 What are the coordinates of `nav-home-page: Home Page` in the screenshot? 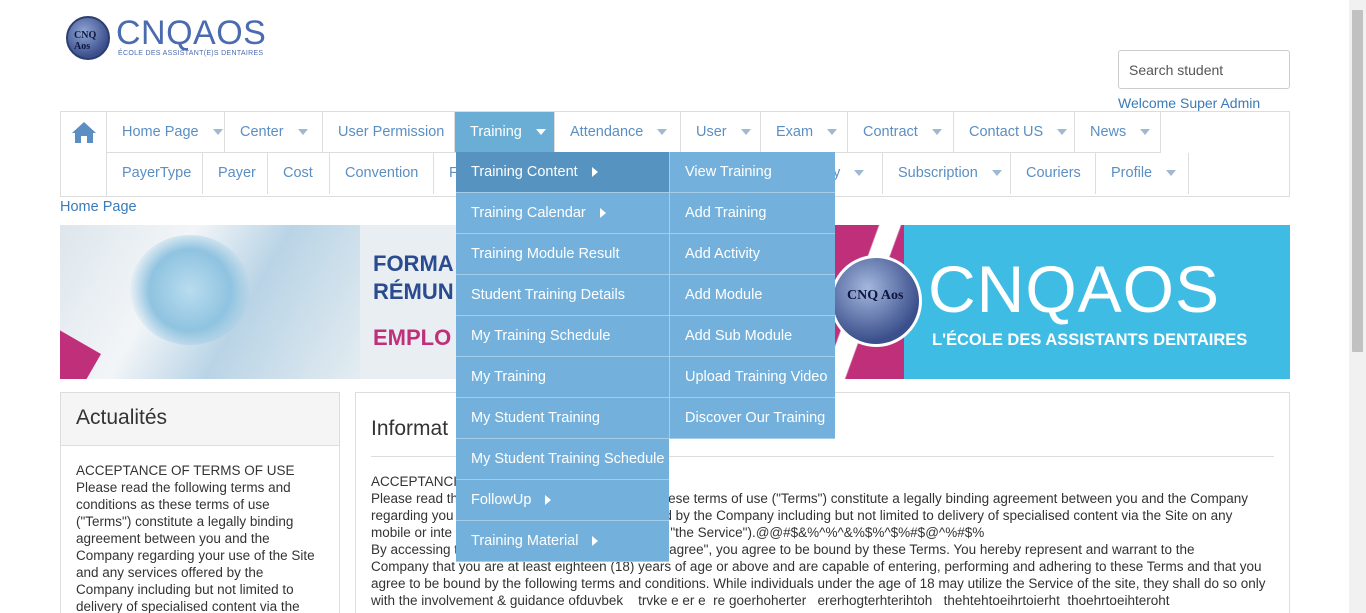 It's located at (166, 132).